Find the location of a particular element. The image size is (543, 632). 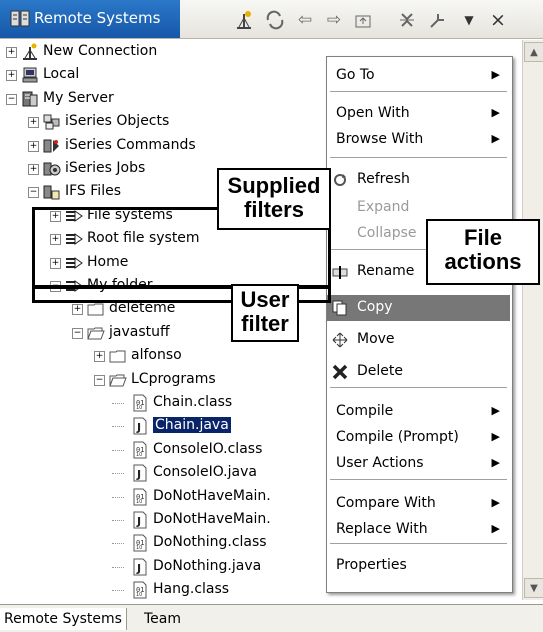

move-icon is located at coordinates (340, 340).